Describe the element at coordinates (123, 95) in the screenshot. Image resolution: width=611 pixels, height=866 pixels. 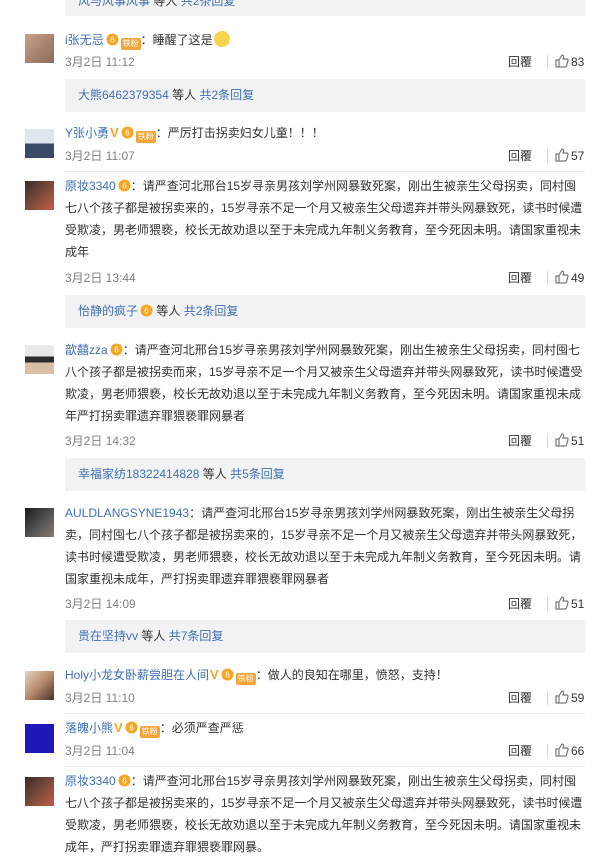
I see `reply-user: 大熊6462379354` at that location.